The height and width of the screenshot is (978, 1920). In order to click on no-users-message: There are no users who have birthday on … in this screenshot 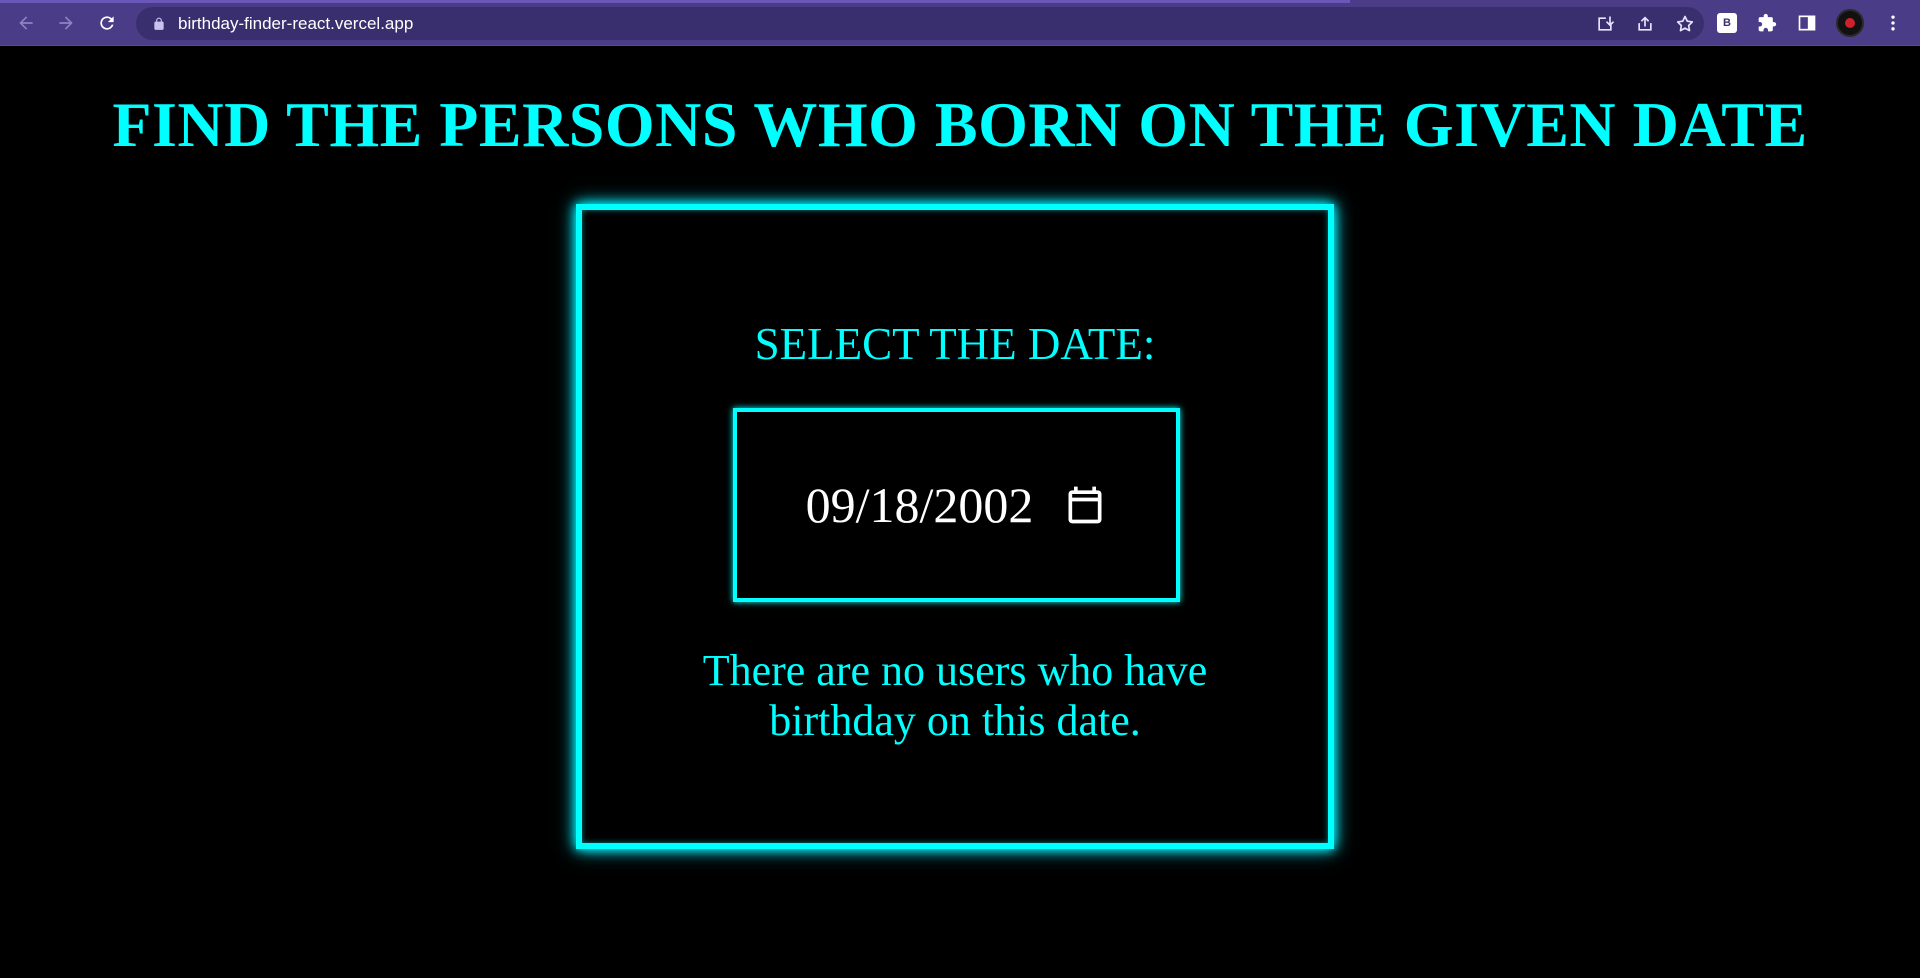, I will do `click(955, 696)`.